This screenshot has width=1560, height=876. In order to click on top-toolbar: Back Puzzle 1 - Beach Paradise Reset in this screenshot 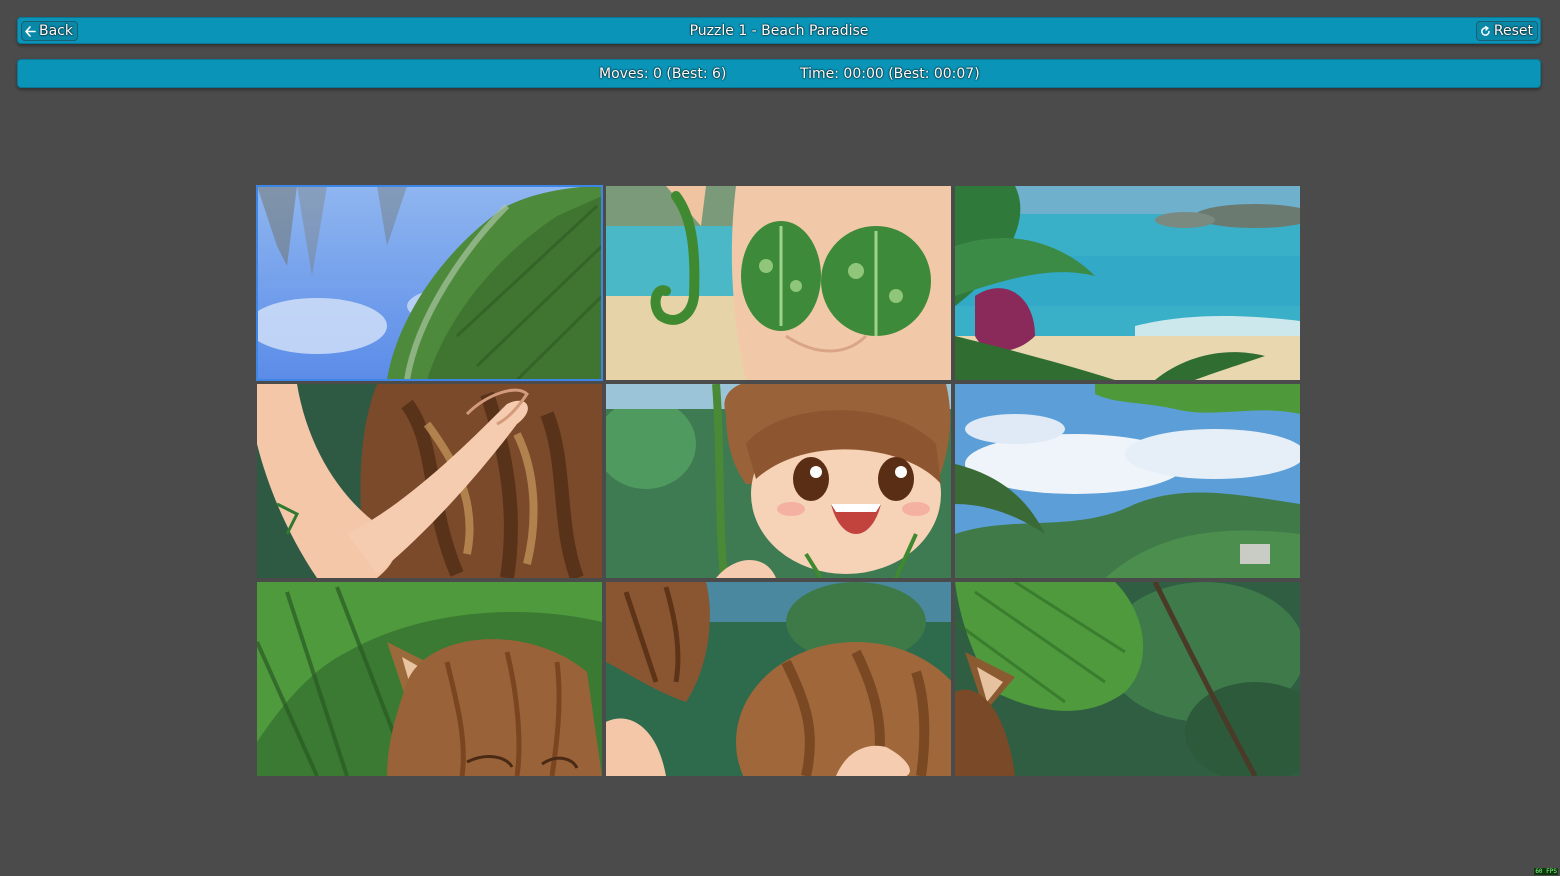, I will do `click(779, 30)`.